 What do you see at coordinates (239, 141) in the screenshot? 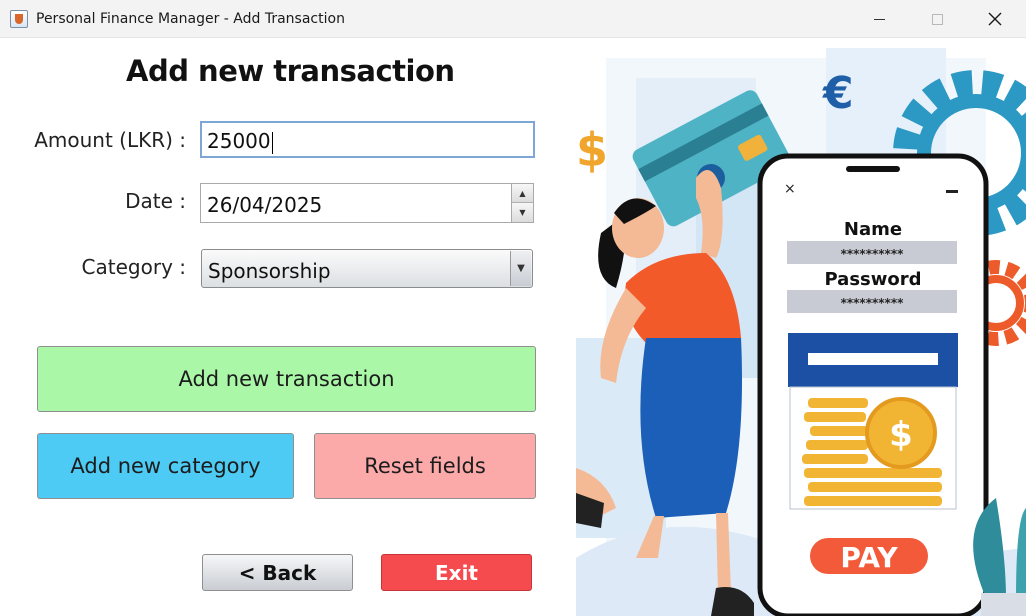
I see `amount-value: 25000` at bounding box center [239, 141].